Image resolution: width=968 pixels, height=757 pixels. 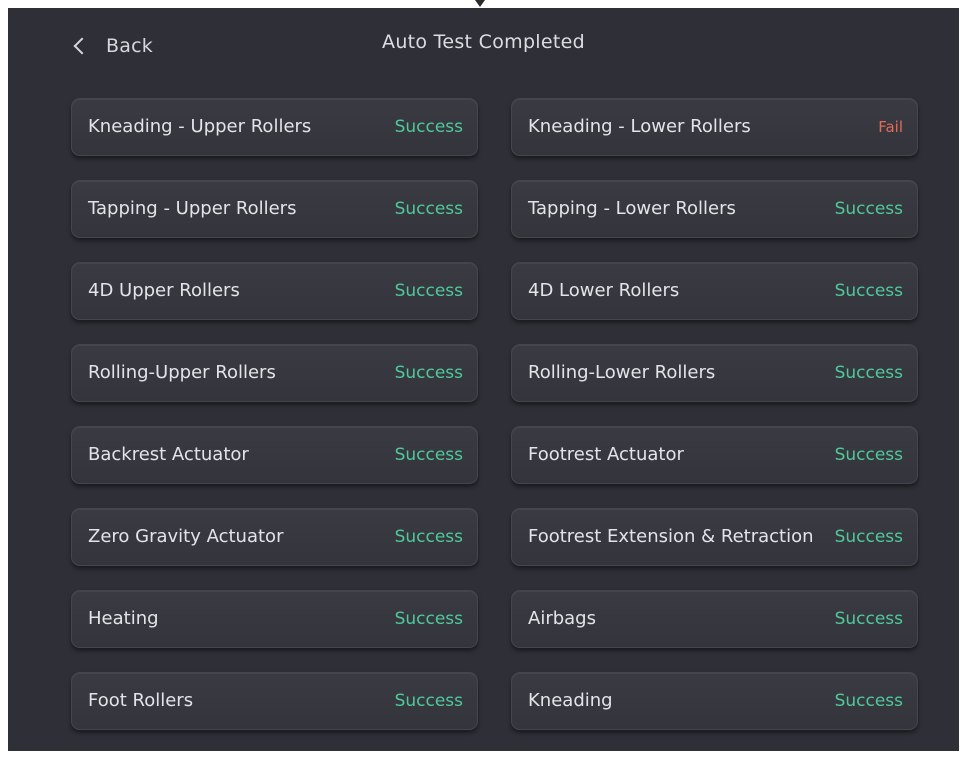 What do you see at coordinates (164, 290) in the screenshot?
I see `test-name: 4D Upper Rollers` at bounding box center [164, 290].